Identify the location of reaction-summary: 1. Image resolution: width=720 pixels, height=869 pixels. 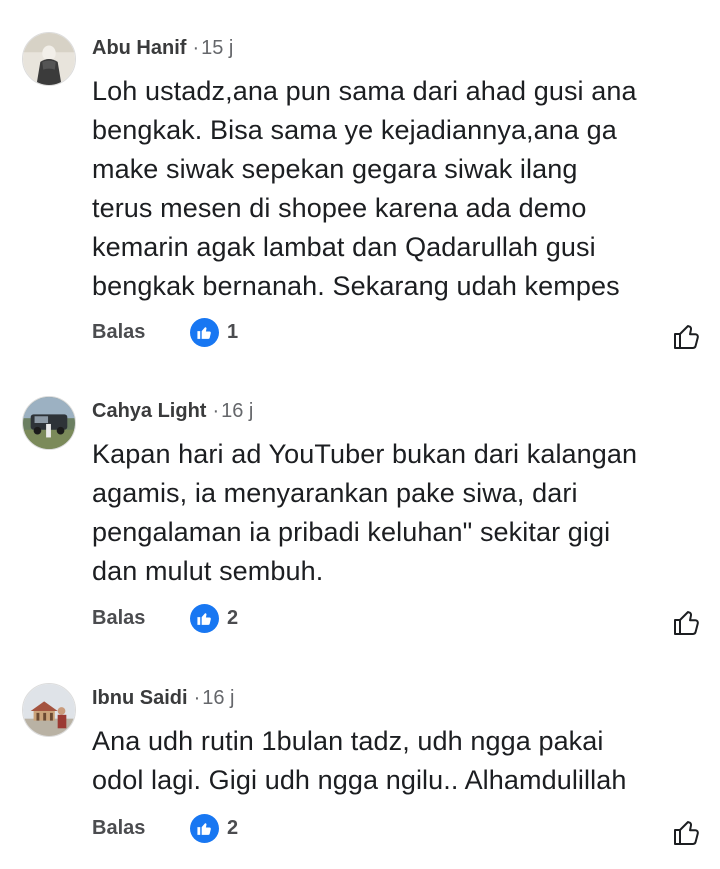
(214, 332).